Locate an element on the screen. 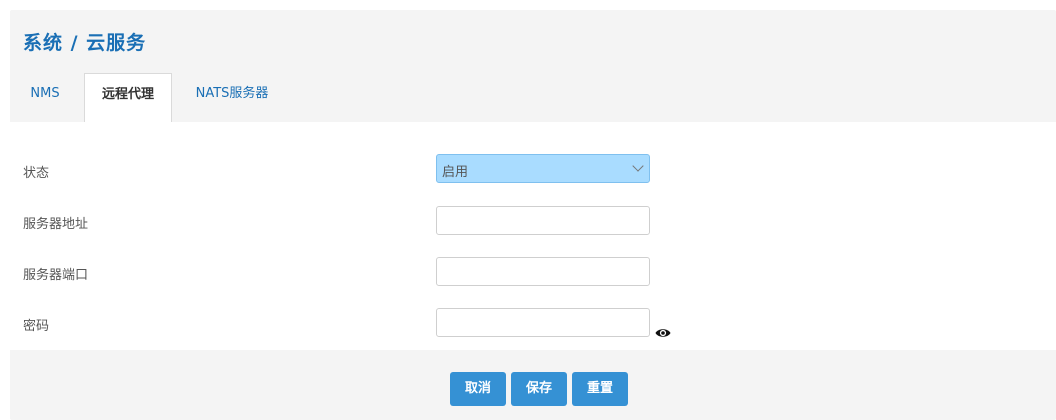 Image resolution: width=1056 pixels, height=420 pixels. password-label: 密码 is located at coordinates (36, 326).